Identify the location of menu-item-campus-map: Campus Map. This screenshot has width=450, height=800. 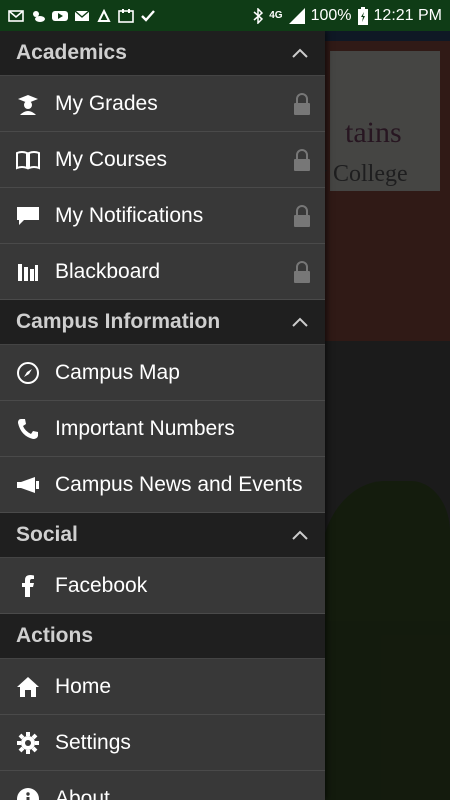
(162, 373).